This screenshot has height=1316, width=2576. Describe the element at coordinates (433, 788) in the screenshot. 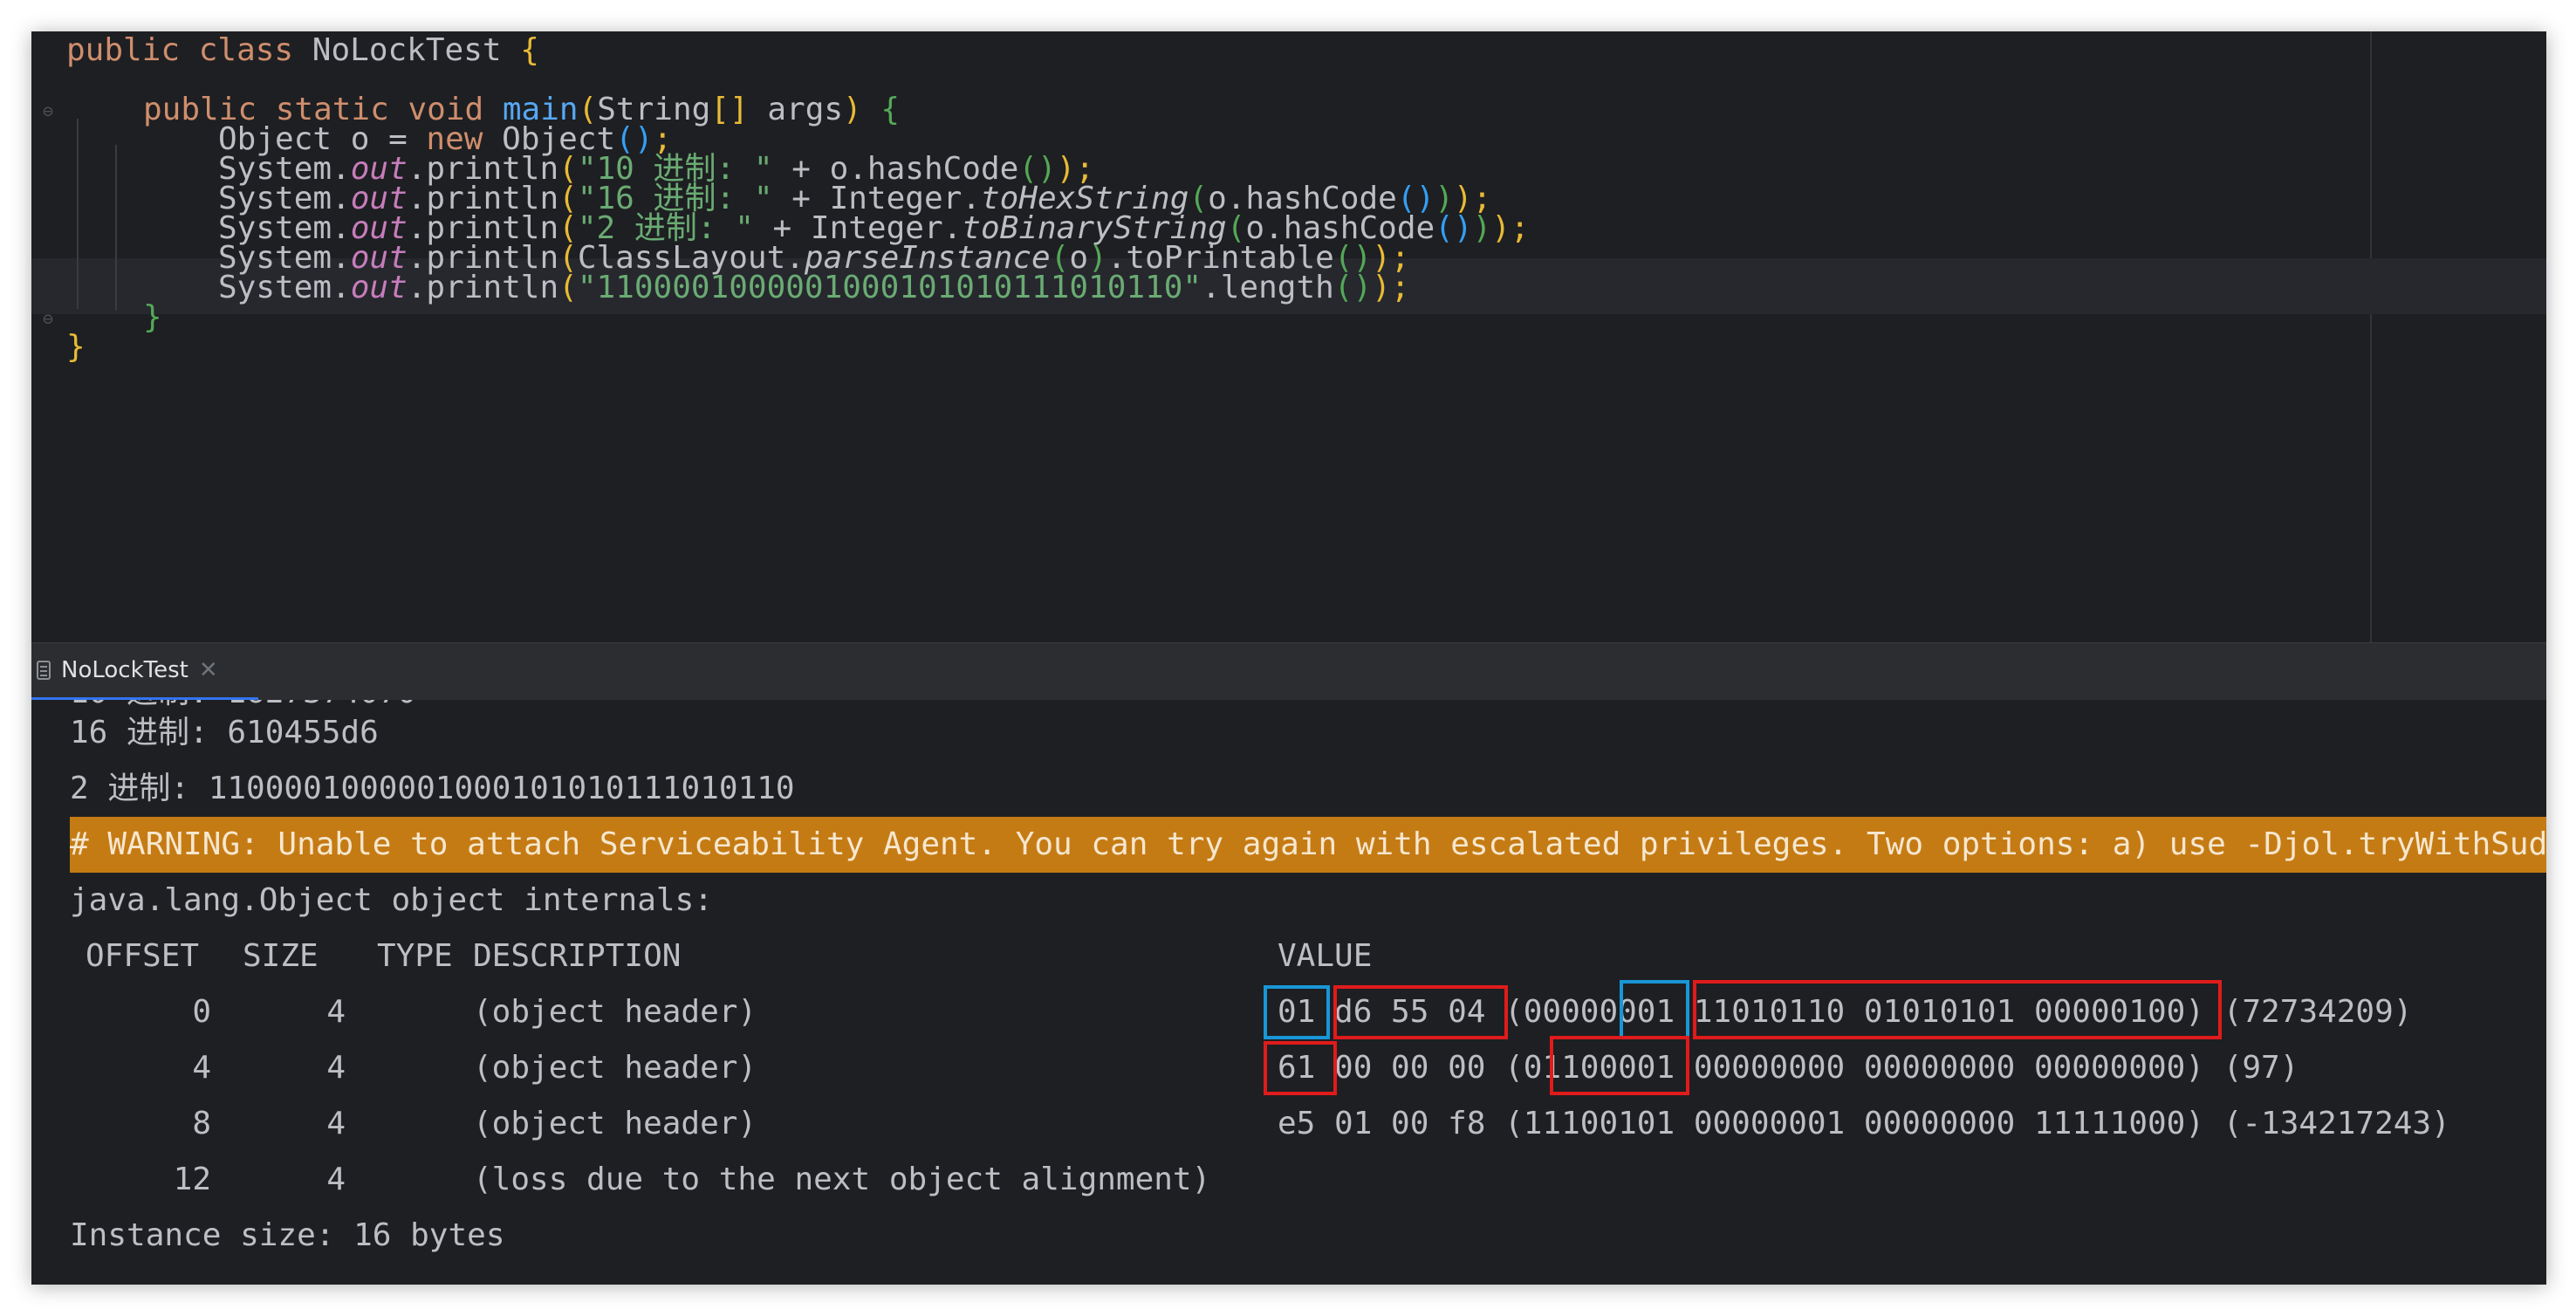

I see `console-line: 2 进制: 1100001000001000101010111010110` at that location.